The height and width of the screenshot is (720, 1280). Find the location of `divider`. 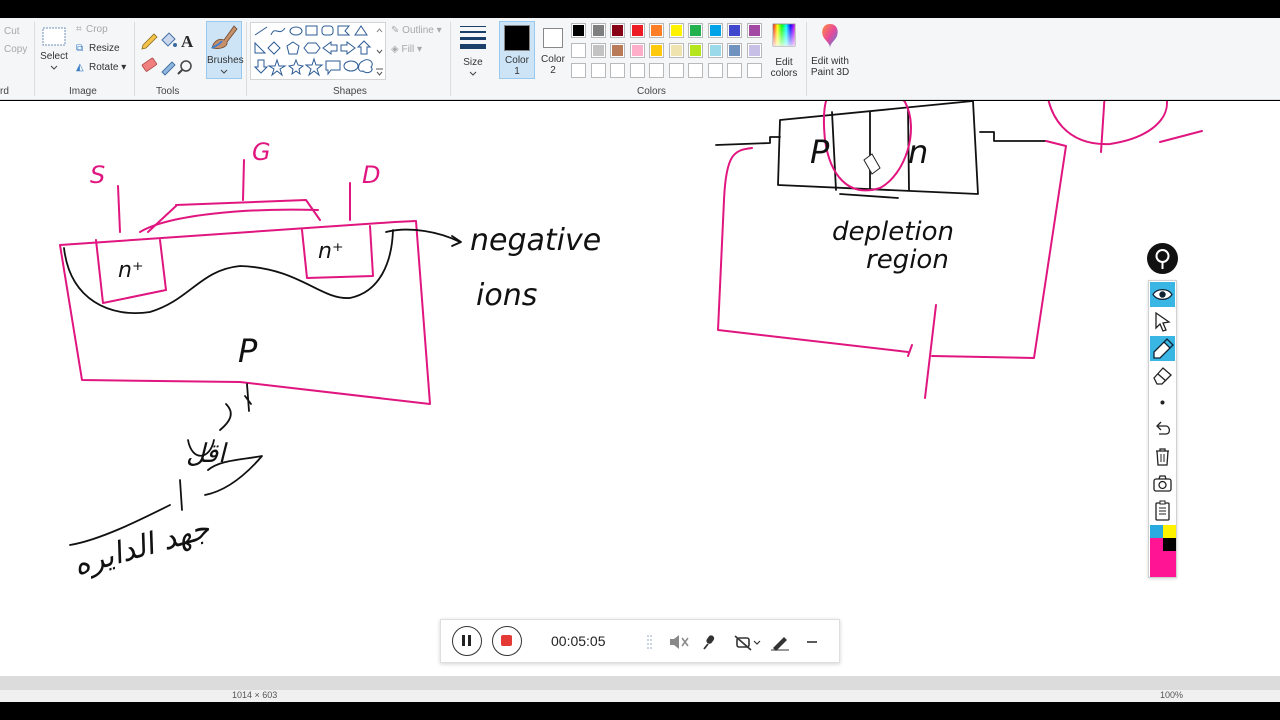

divider is located at coordinates (450, 59).